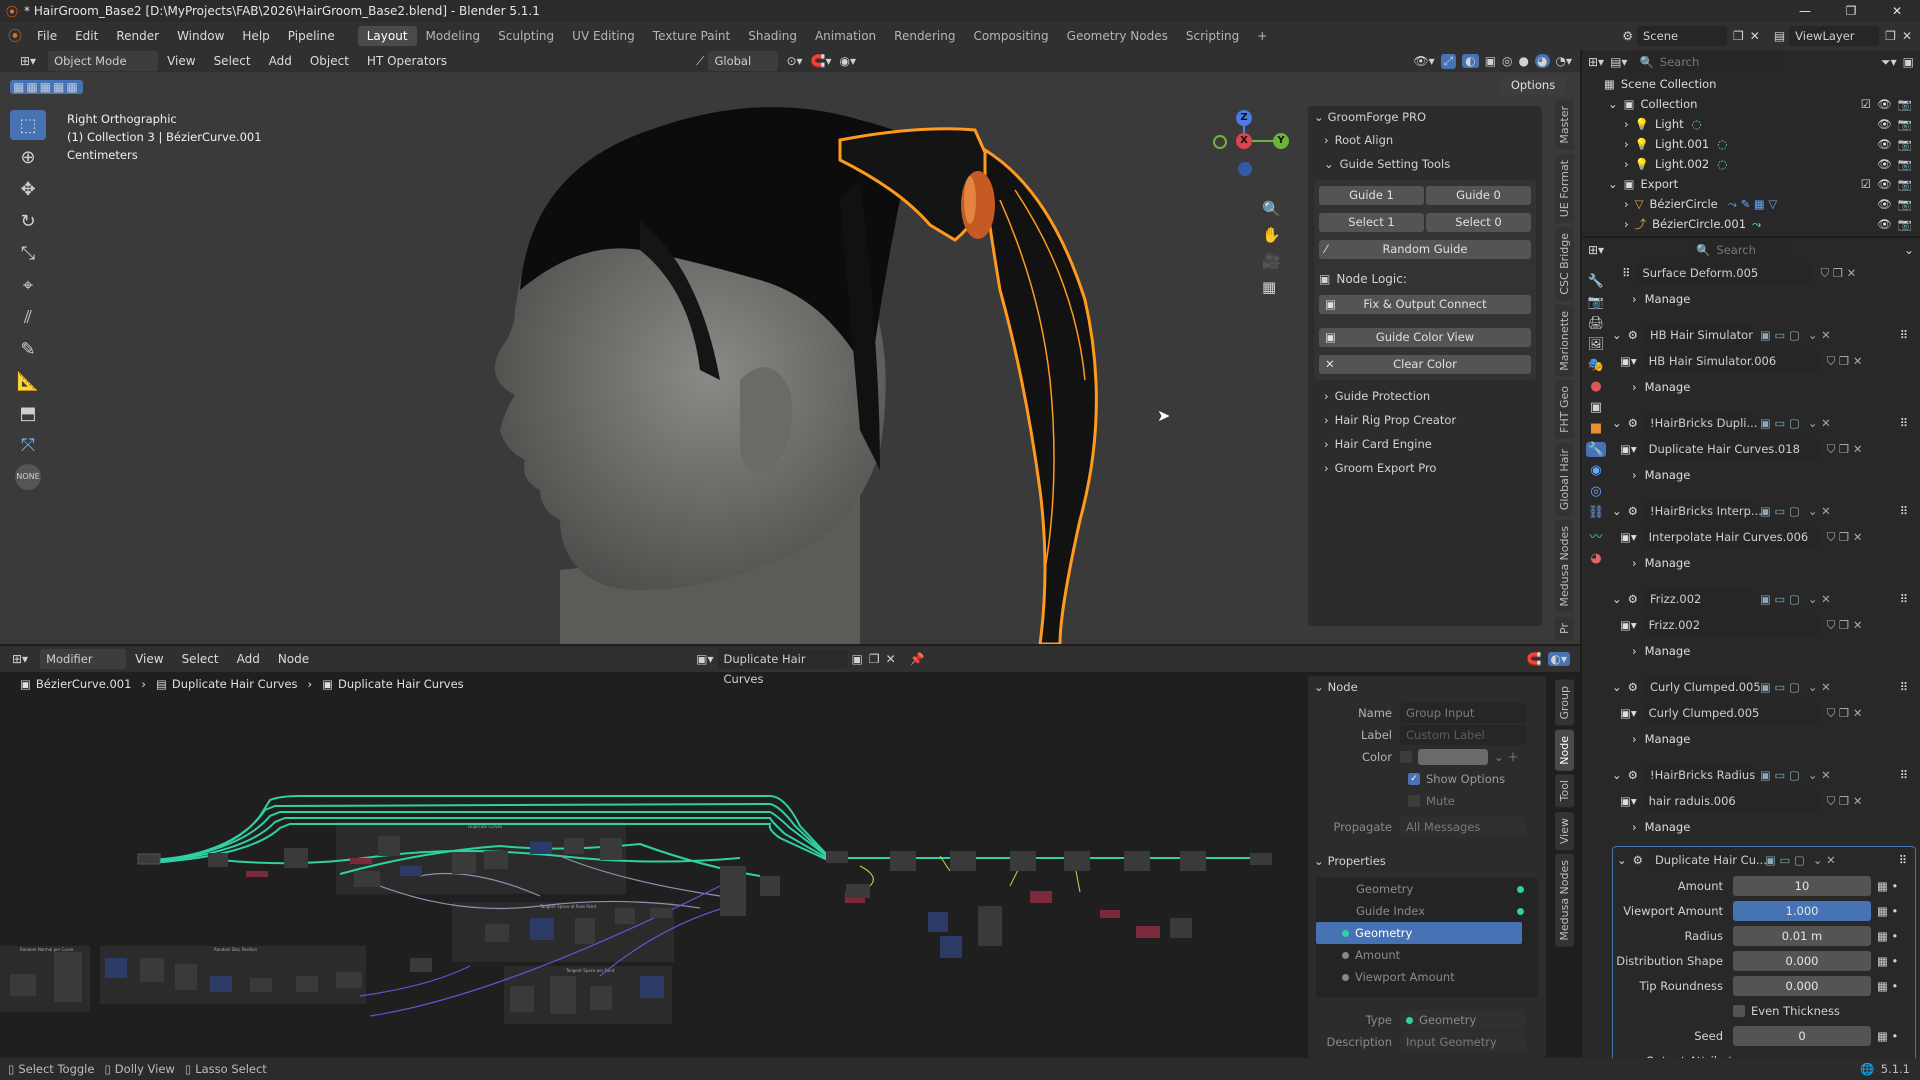 The image size is (1920, 1080). I want to click on tab-rendering: Rendering, so click(924, 36).